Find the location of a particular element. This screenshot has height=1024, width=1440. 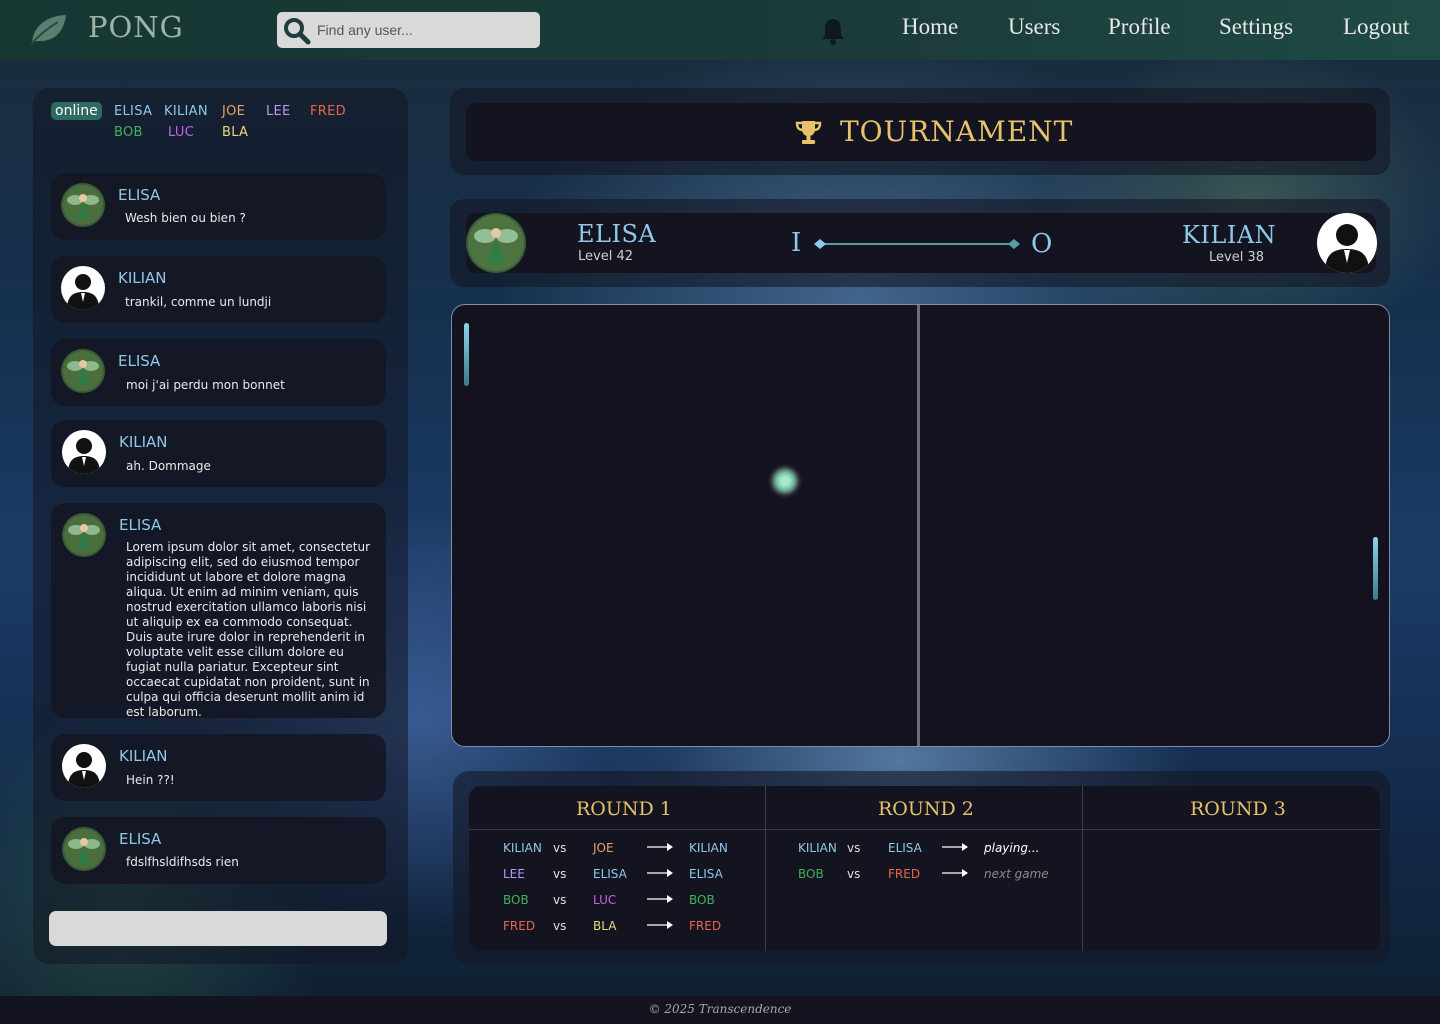

online-user: FRED is located at coordinates (328, 111).